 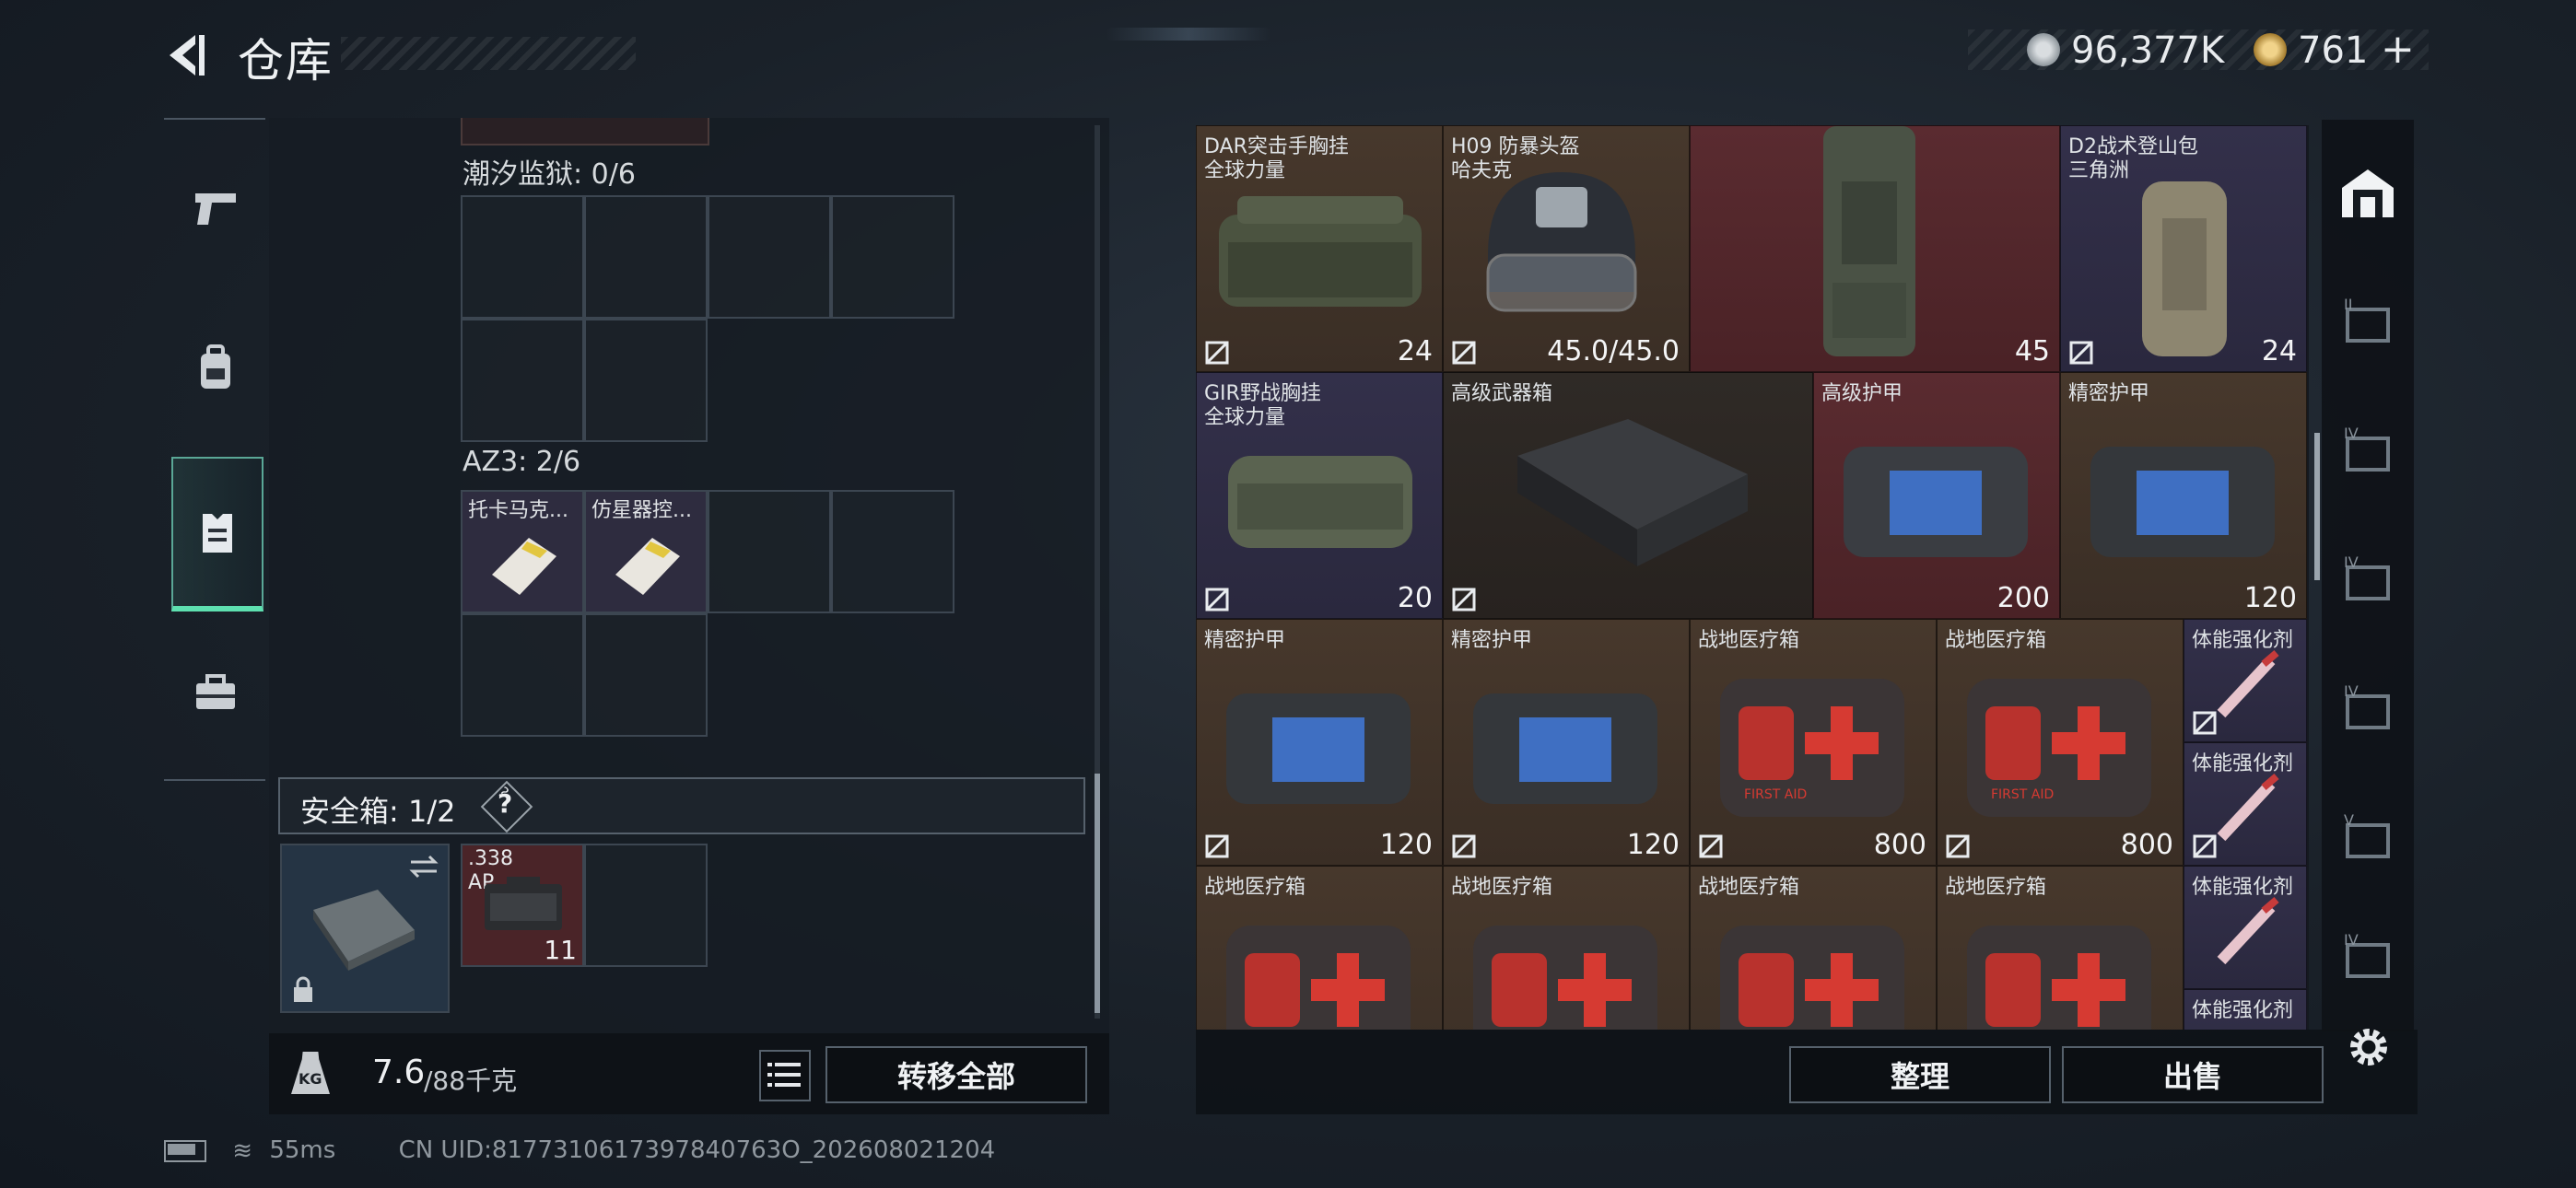 What do you see at coordinates (471, 1081) in the screenshot?
I see `weight-max: /88千克` at bounding box center [471, 1081].